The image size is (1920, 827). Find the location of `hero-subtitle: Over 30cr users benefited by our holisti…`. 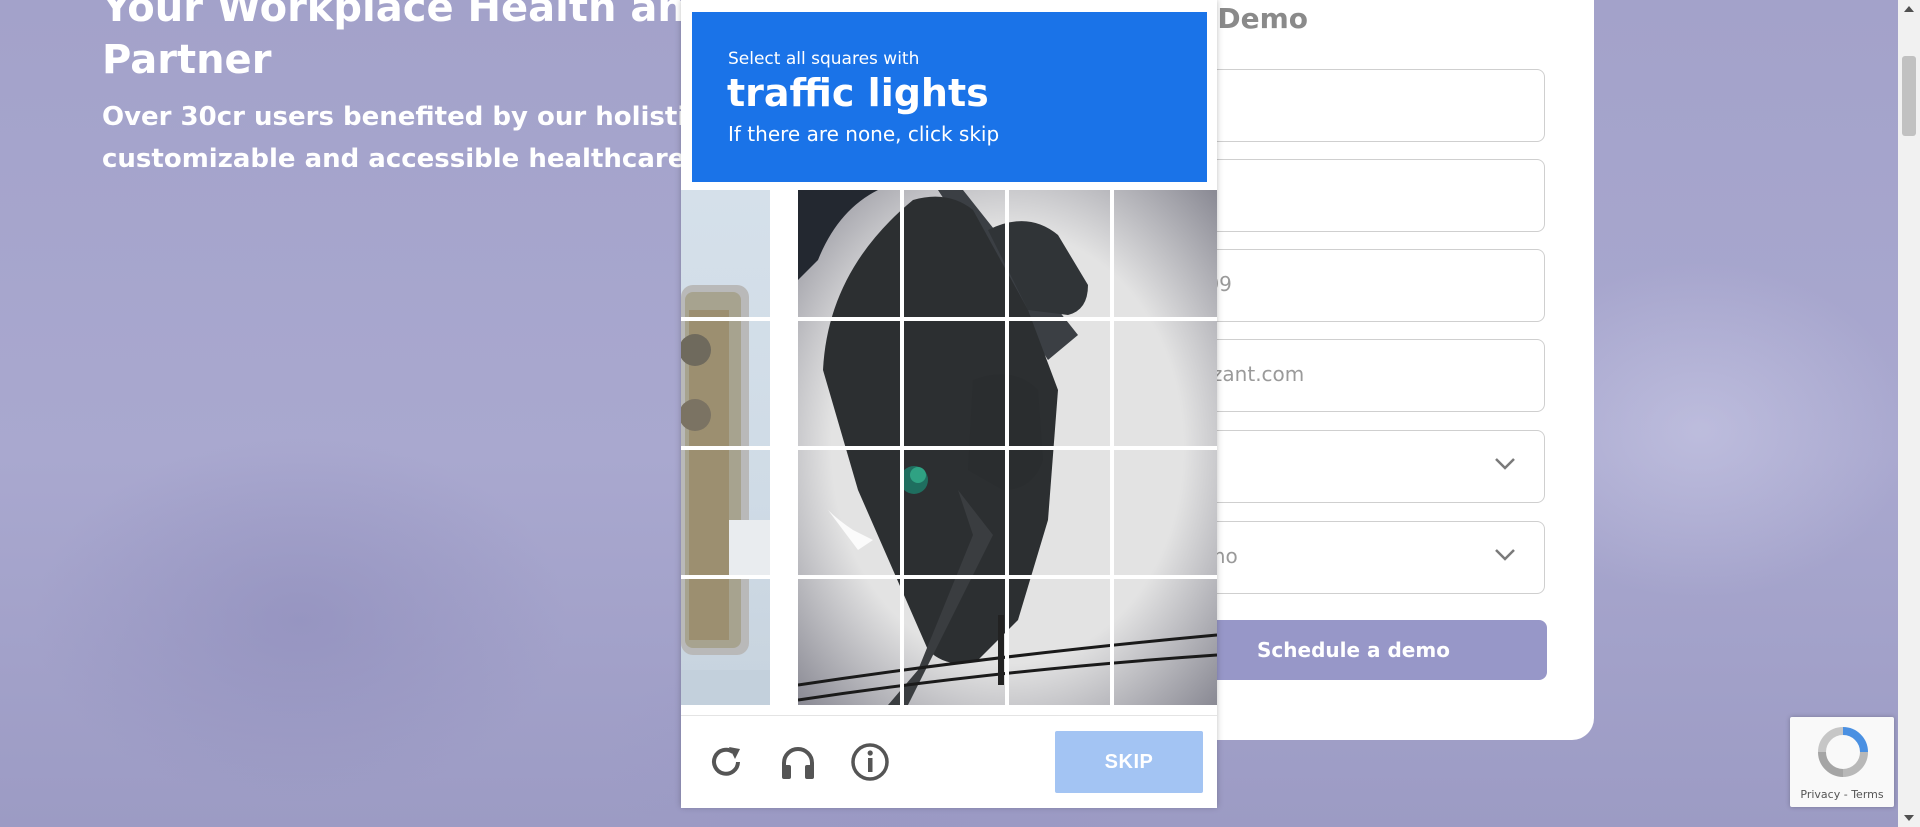

hero-subtitle: Over 30cr users benefited by our holisti… is located at coordinates (428, 138).